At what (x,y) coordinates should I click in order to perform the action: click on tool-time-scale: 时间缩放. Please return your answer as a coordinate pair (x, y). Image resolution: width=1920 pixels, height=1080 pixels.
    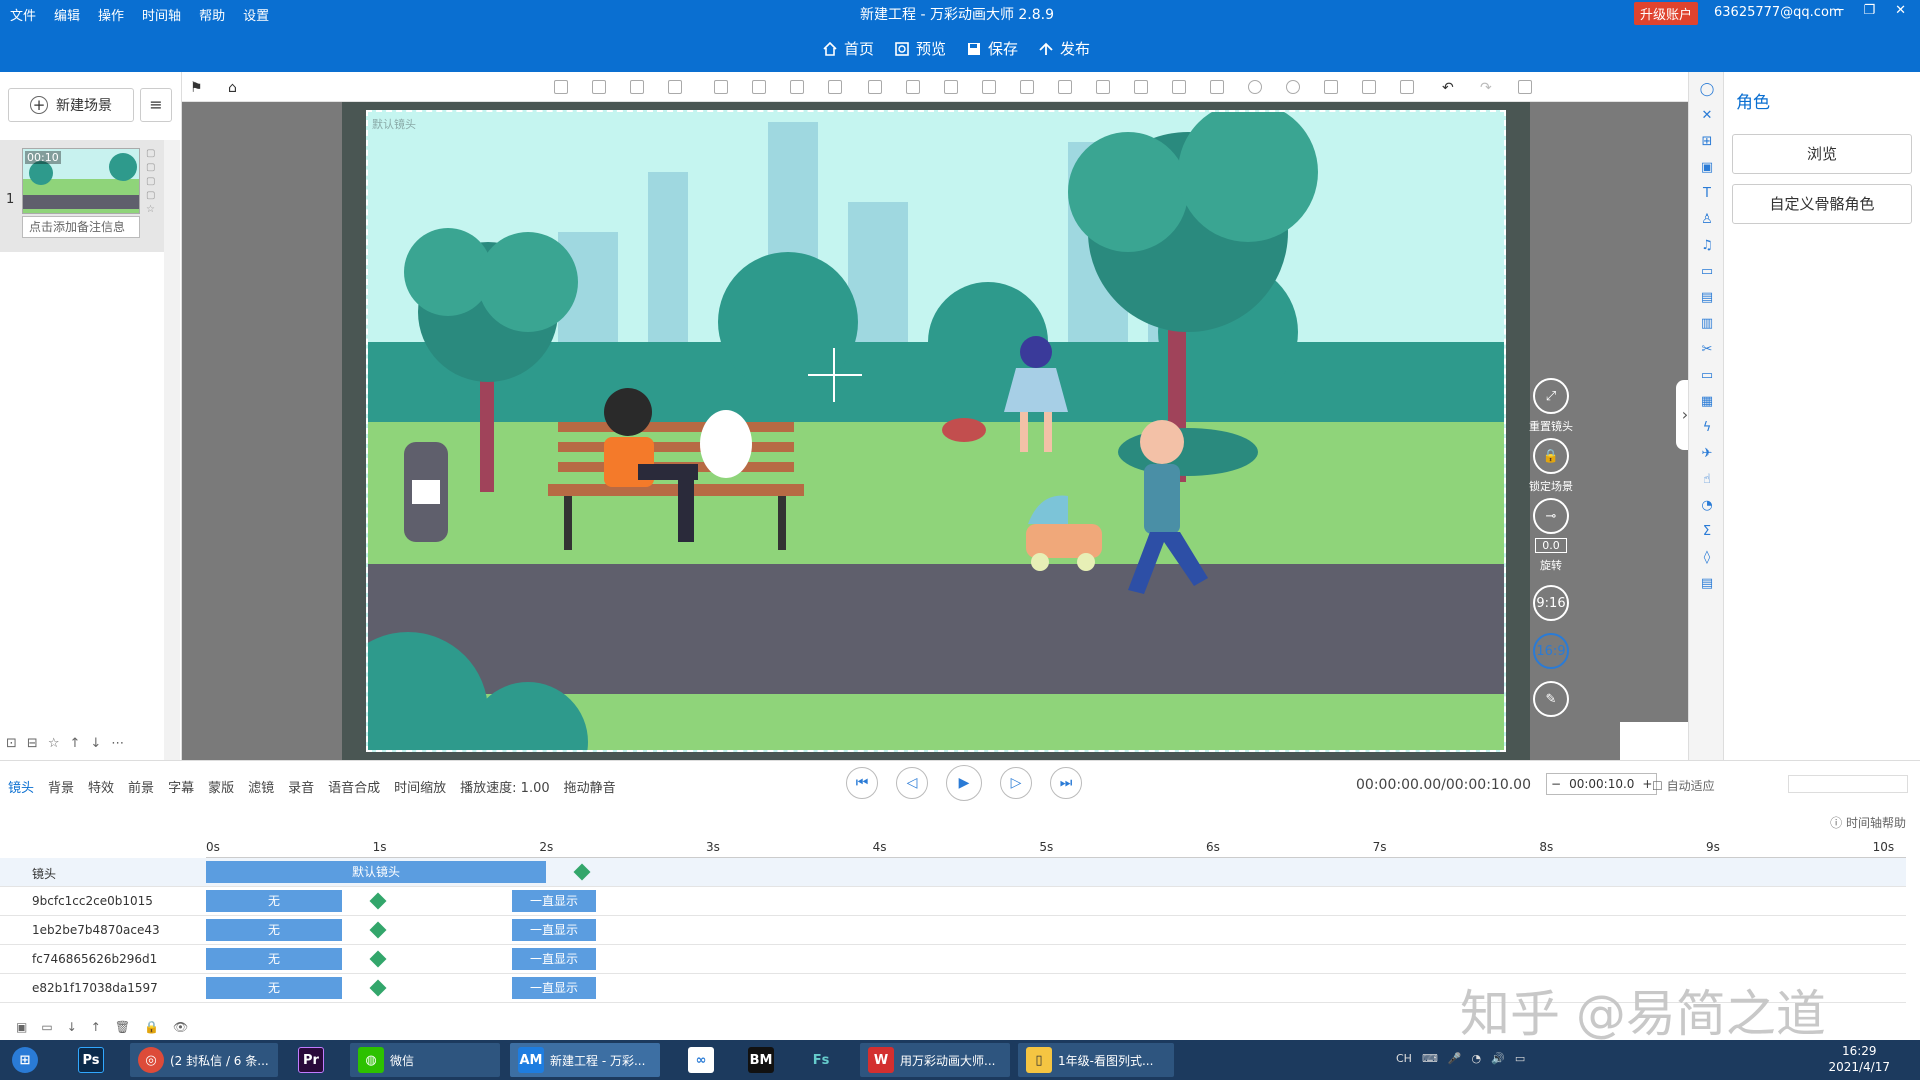
    Looking at the image, I should click on (420, 786).